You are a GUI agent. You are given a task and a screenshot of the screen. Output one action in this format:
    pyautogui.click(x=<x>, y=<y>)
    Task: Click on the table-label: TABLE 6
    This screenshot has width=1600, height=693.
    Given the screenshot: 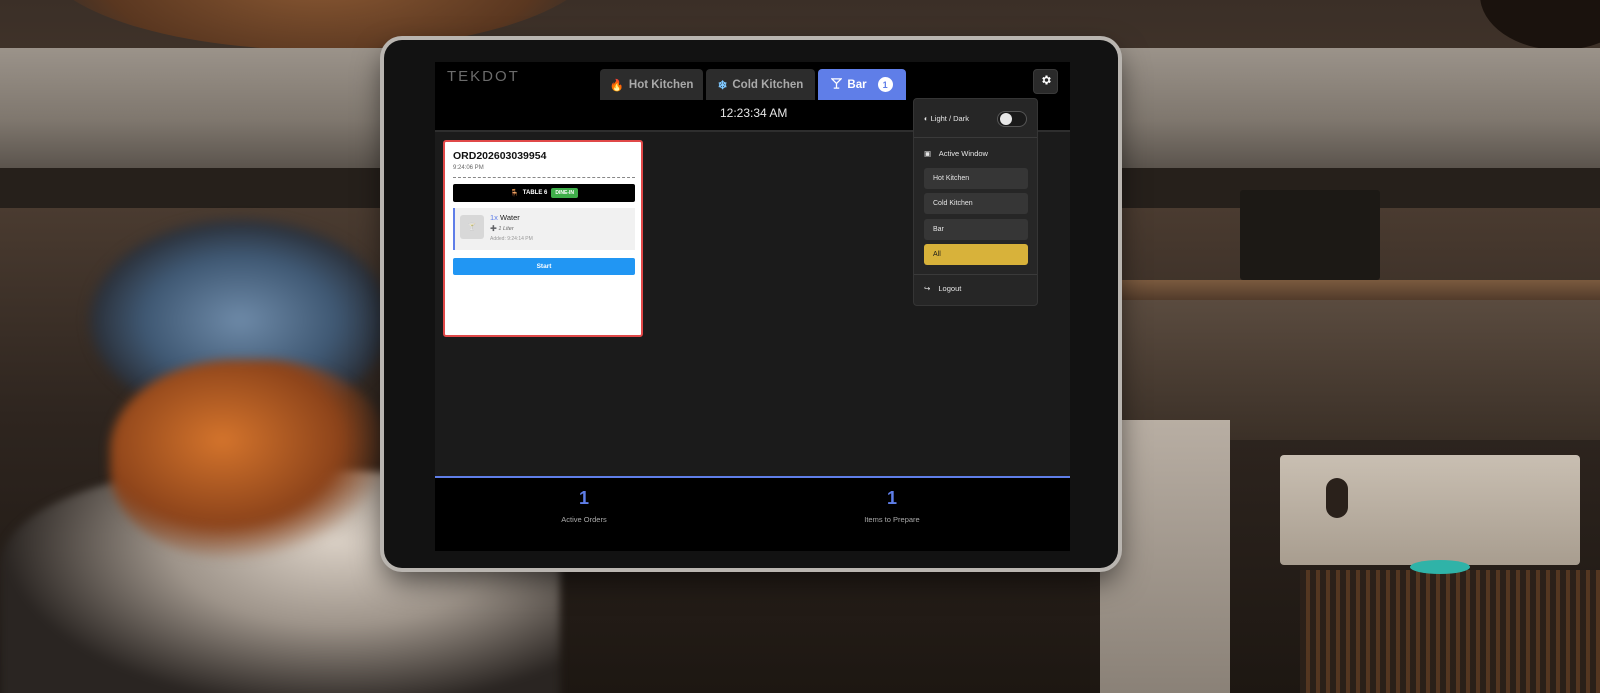 What is the action you would take?
    pyautogui.click(x=535, y=193)
    